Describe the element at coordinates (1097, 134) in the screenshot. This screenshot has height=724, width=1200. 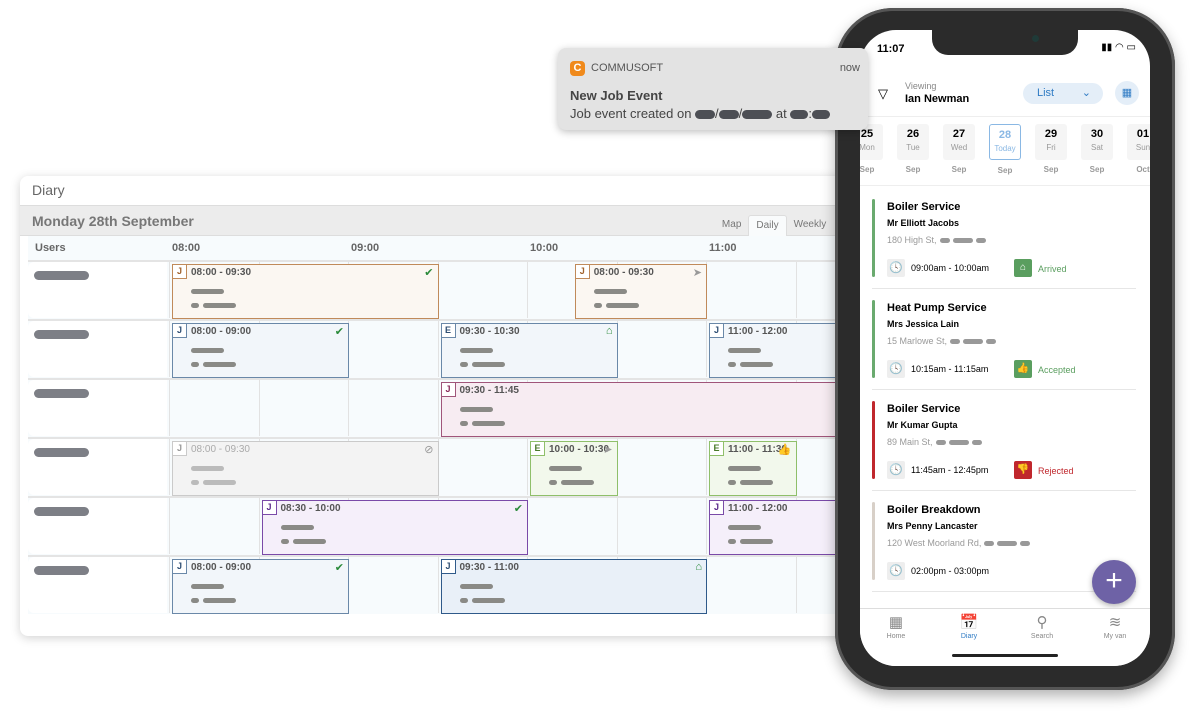
I see `day-number: 30` at that location.